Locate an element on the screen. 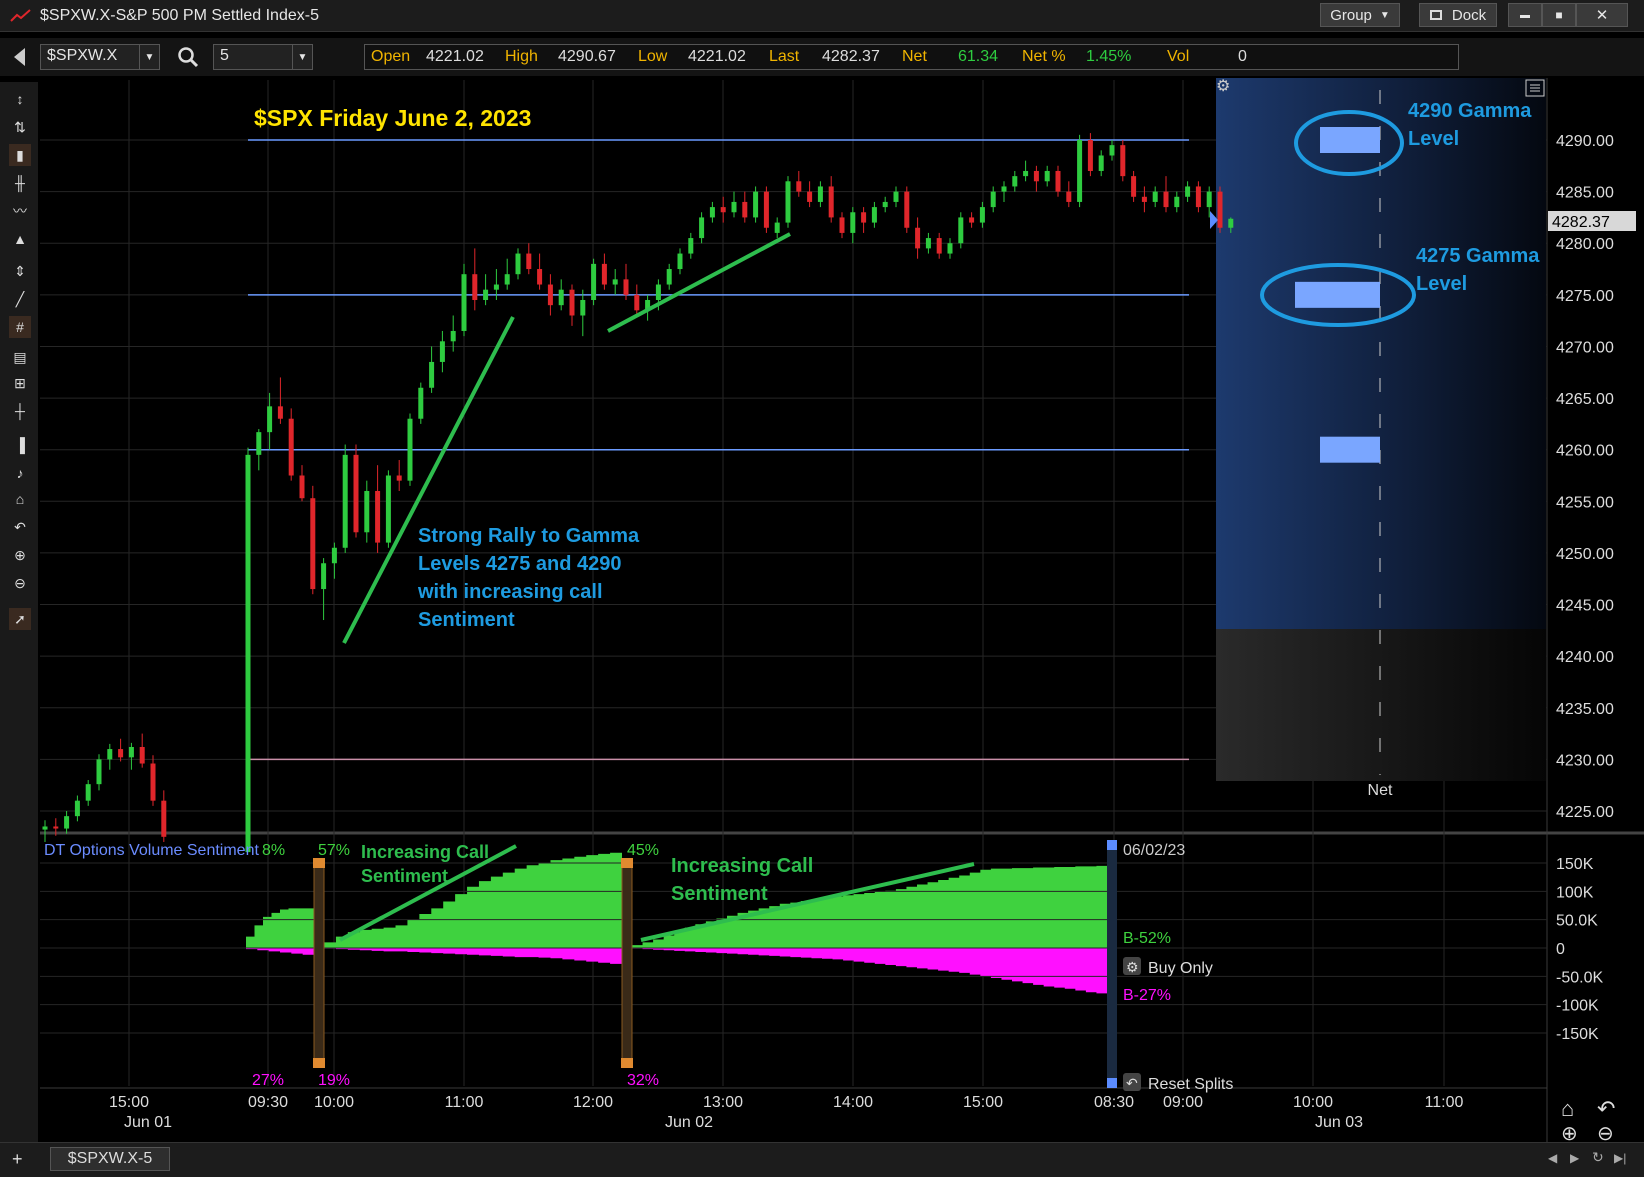 The image size is (1644, 1177). candlestick-icon: ▮ is located at coordinates (20, 155).